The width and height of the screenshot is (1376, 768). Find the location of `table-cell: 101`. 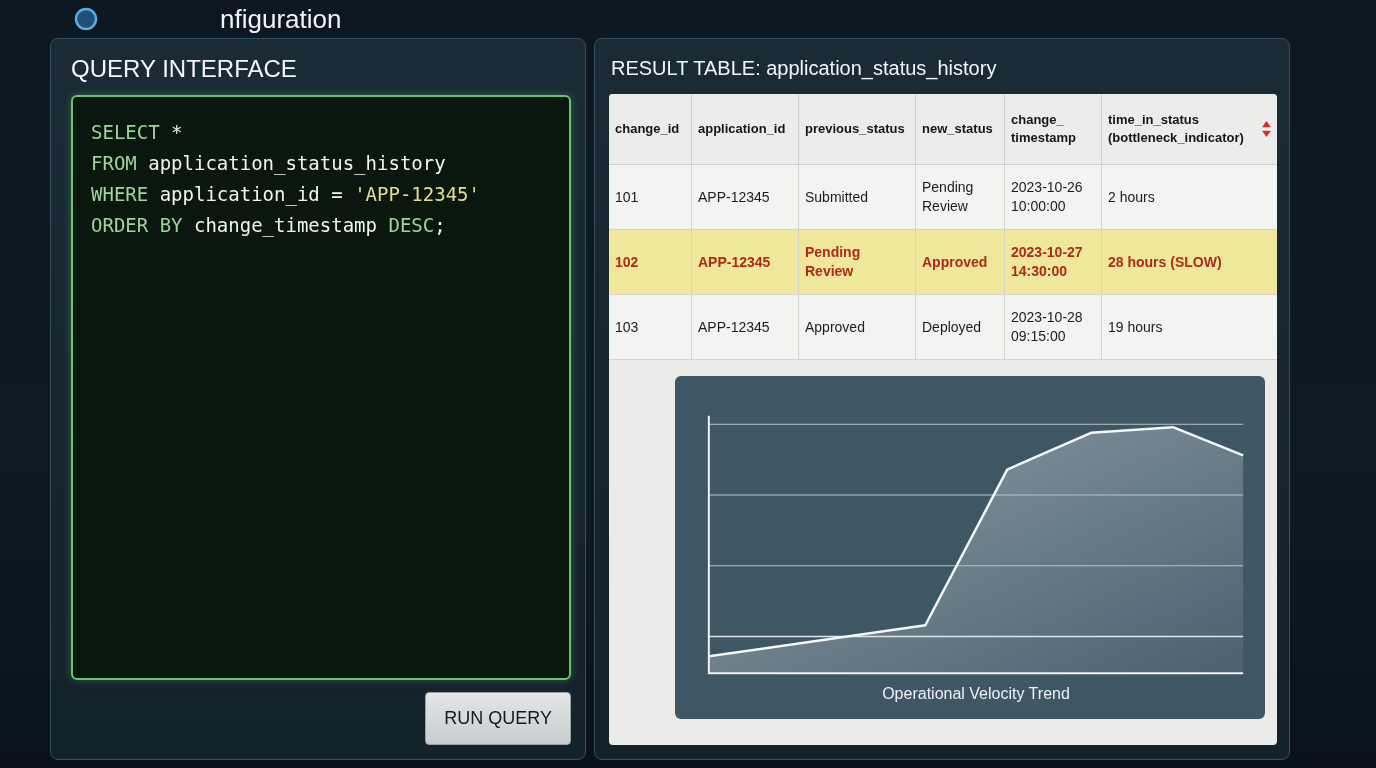

table-cell: 101 is located at coordinates (650, 197).